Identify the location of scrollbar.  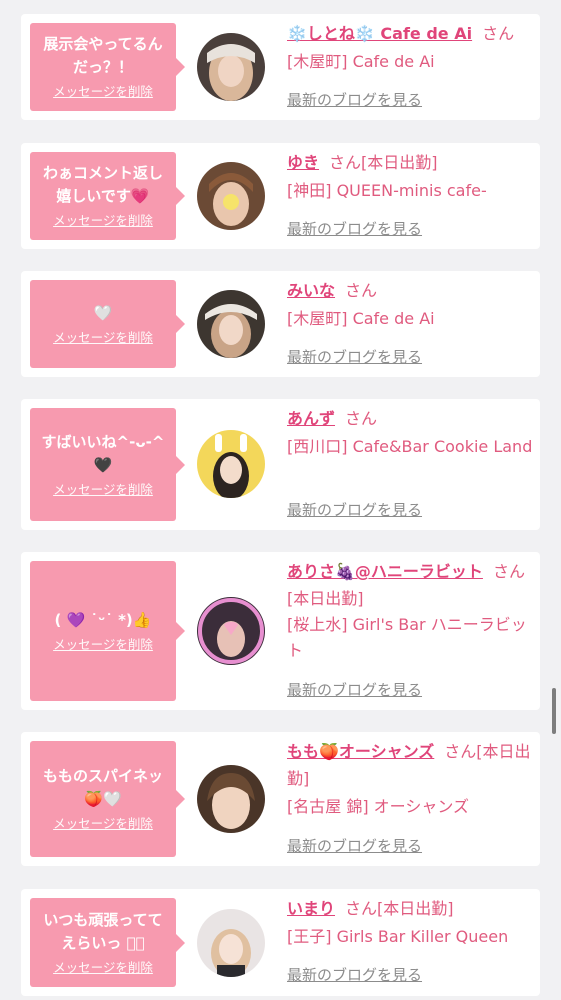
(554, 711).